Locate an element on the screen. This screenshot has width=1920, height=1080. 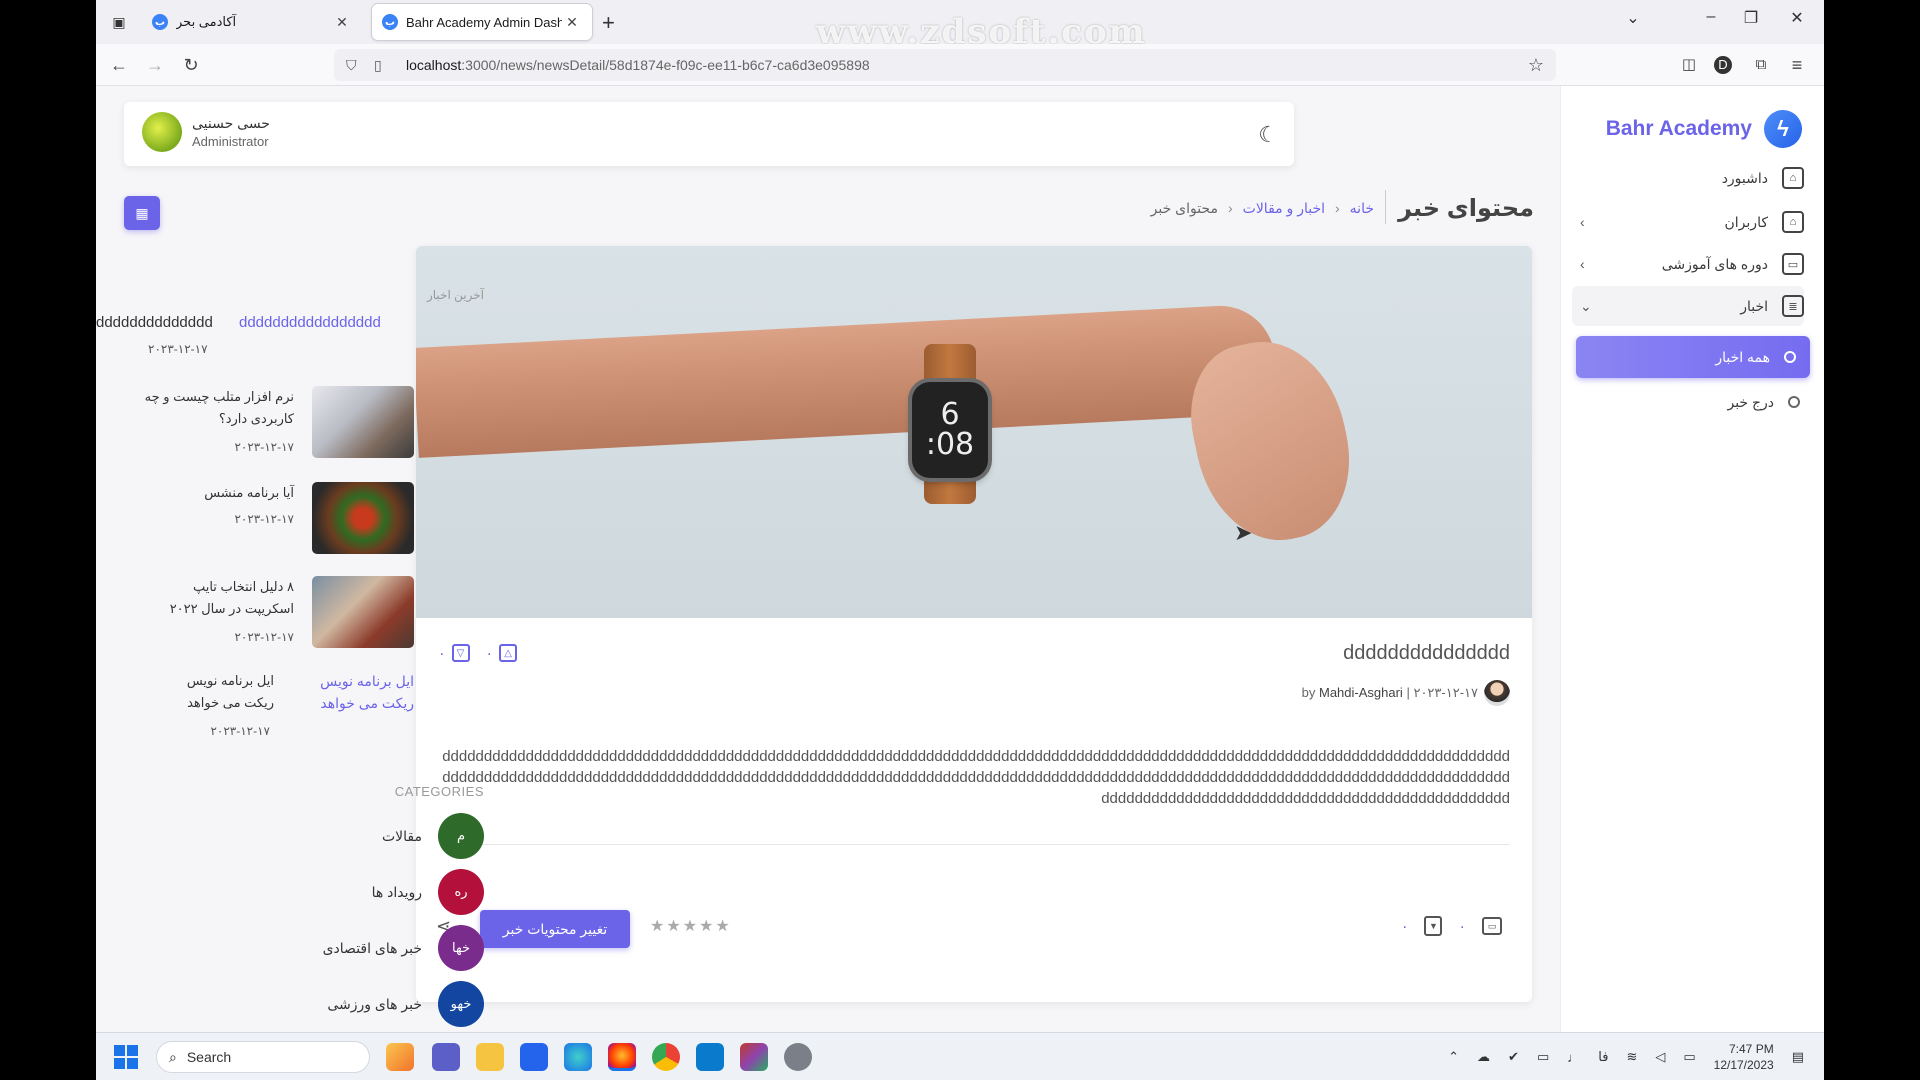
firefox-icon is located at coordinates (622, 1057).